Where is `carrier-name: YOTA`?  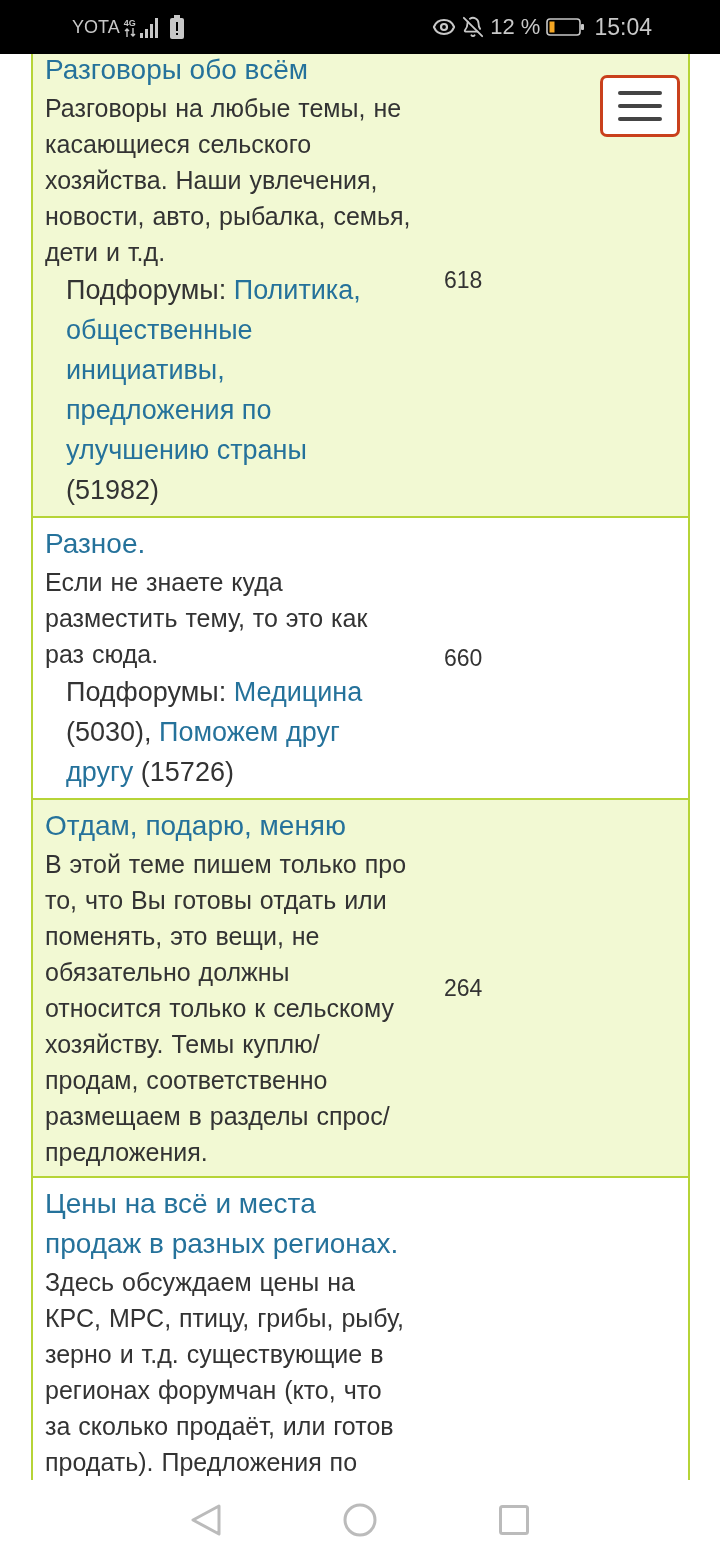 carrier-name: YOTA is located at coordinates (96, 27).